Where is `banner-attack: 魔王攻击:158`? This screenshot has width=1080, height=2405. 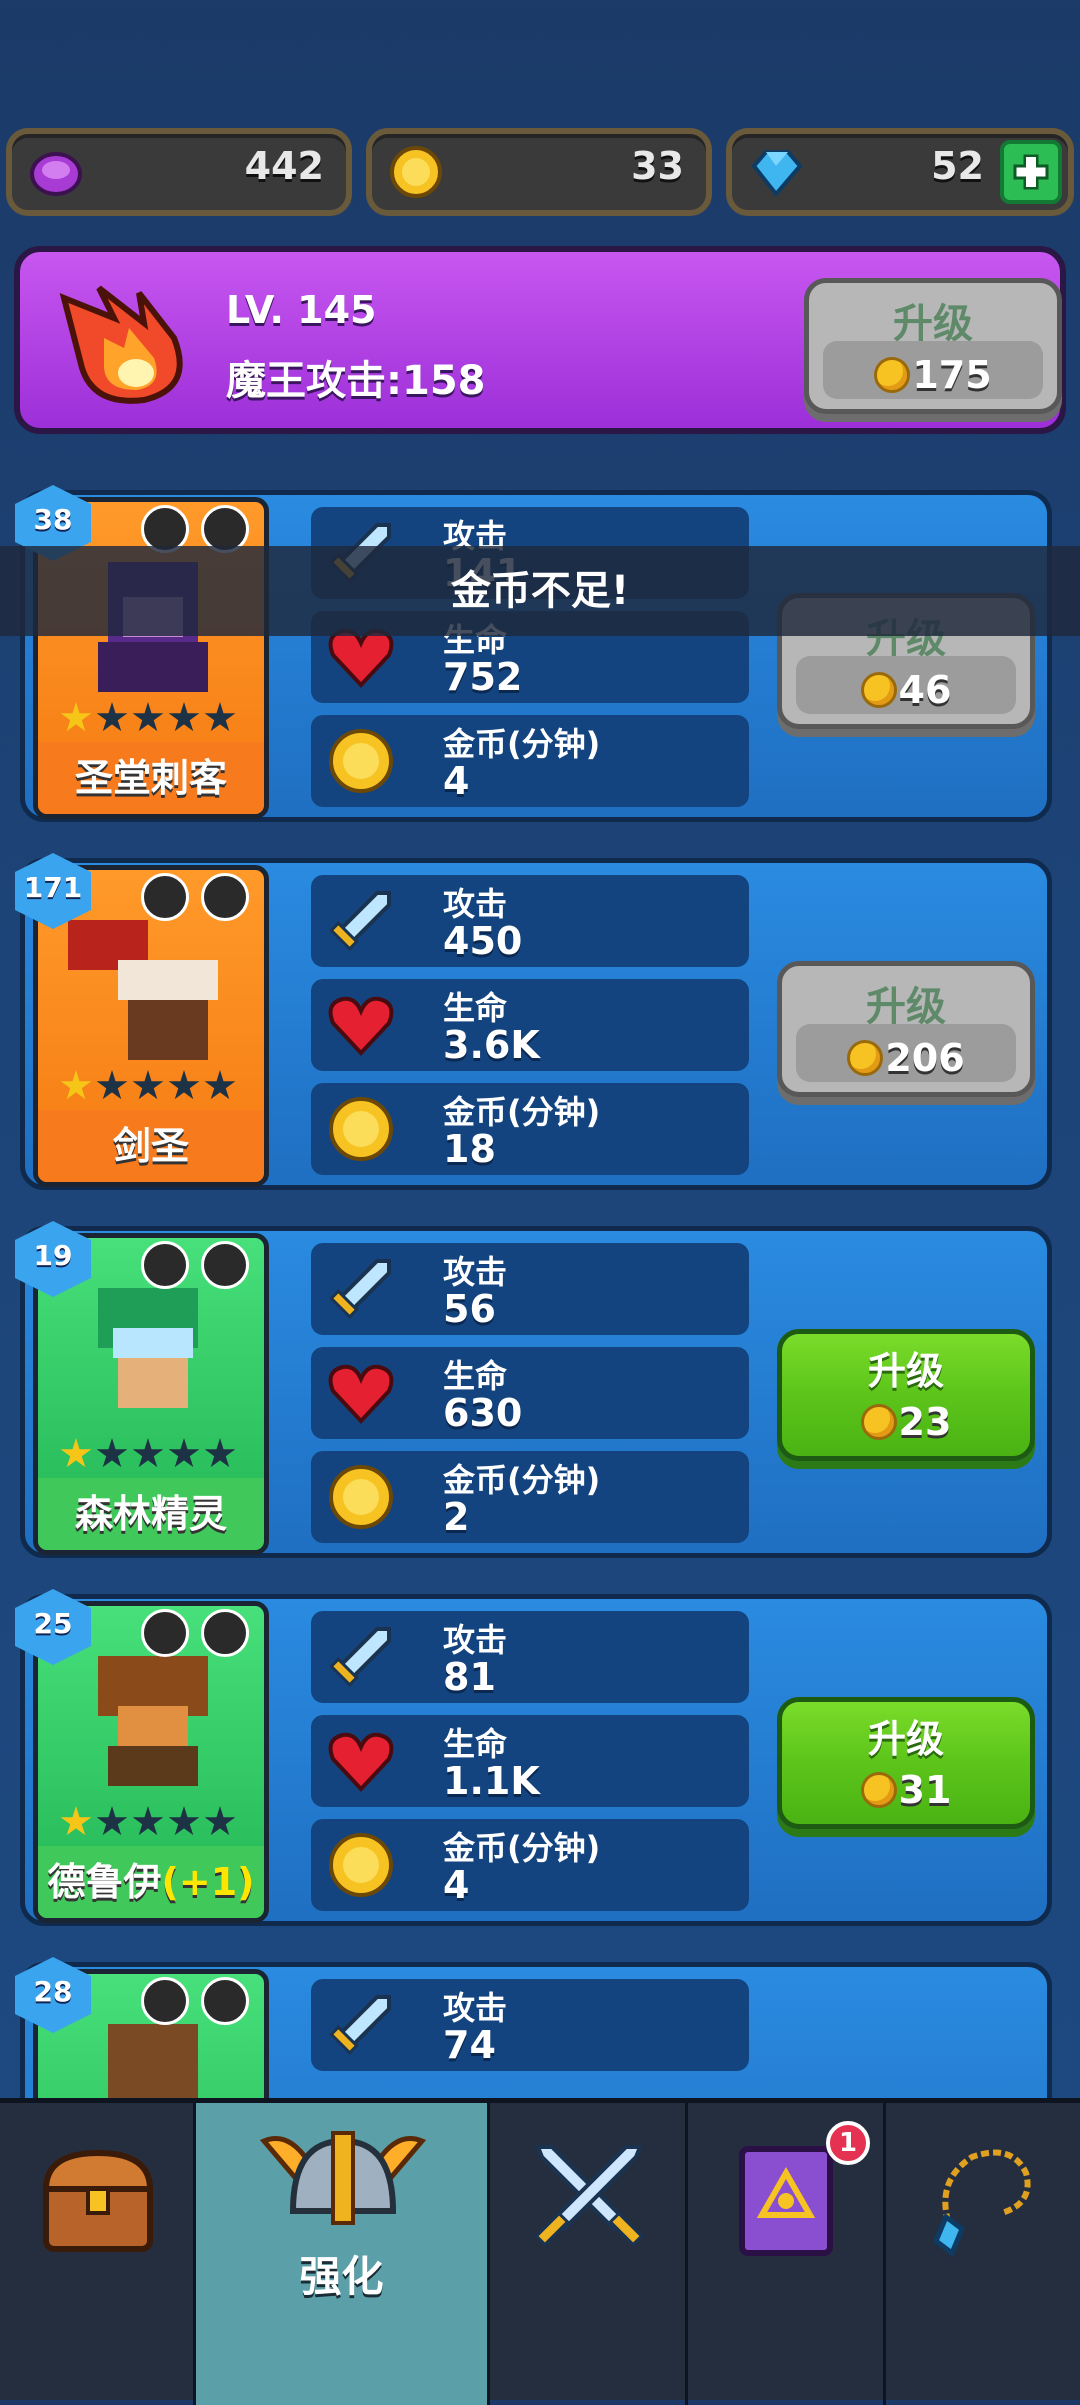 banner-attack: 魔王攻击:158 is located at coordinates (356, 381).